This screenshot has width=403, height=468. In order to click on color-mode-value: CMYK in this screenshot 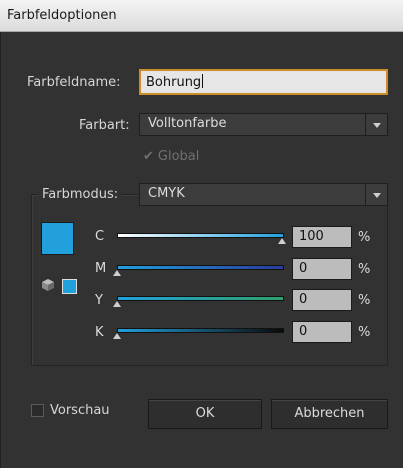, I will do `click(166, 193)`.